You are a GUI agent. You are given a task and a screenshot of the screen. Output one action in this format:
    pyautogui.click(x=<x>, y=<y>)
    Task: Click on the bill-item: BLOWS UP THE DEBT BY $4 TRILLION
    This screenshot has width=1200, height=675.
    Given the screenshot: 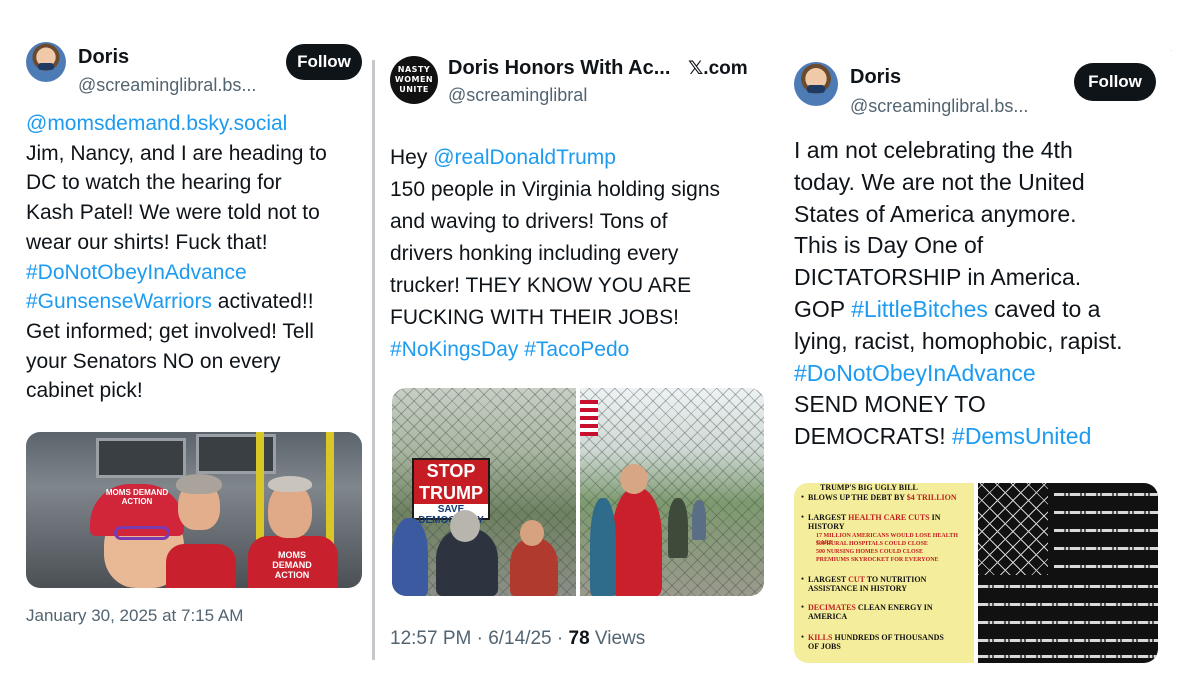 What is the action you would take?
    pyautogui.click(x=886, y=497)
    